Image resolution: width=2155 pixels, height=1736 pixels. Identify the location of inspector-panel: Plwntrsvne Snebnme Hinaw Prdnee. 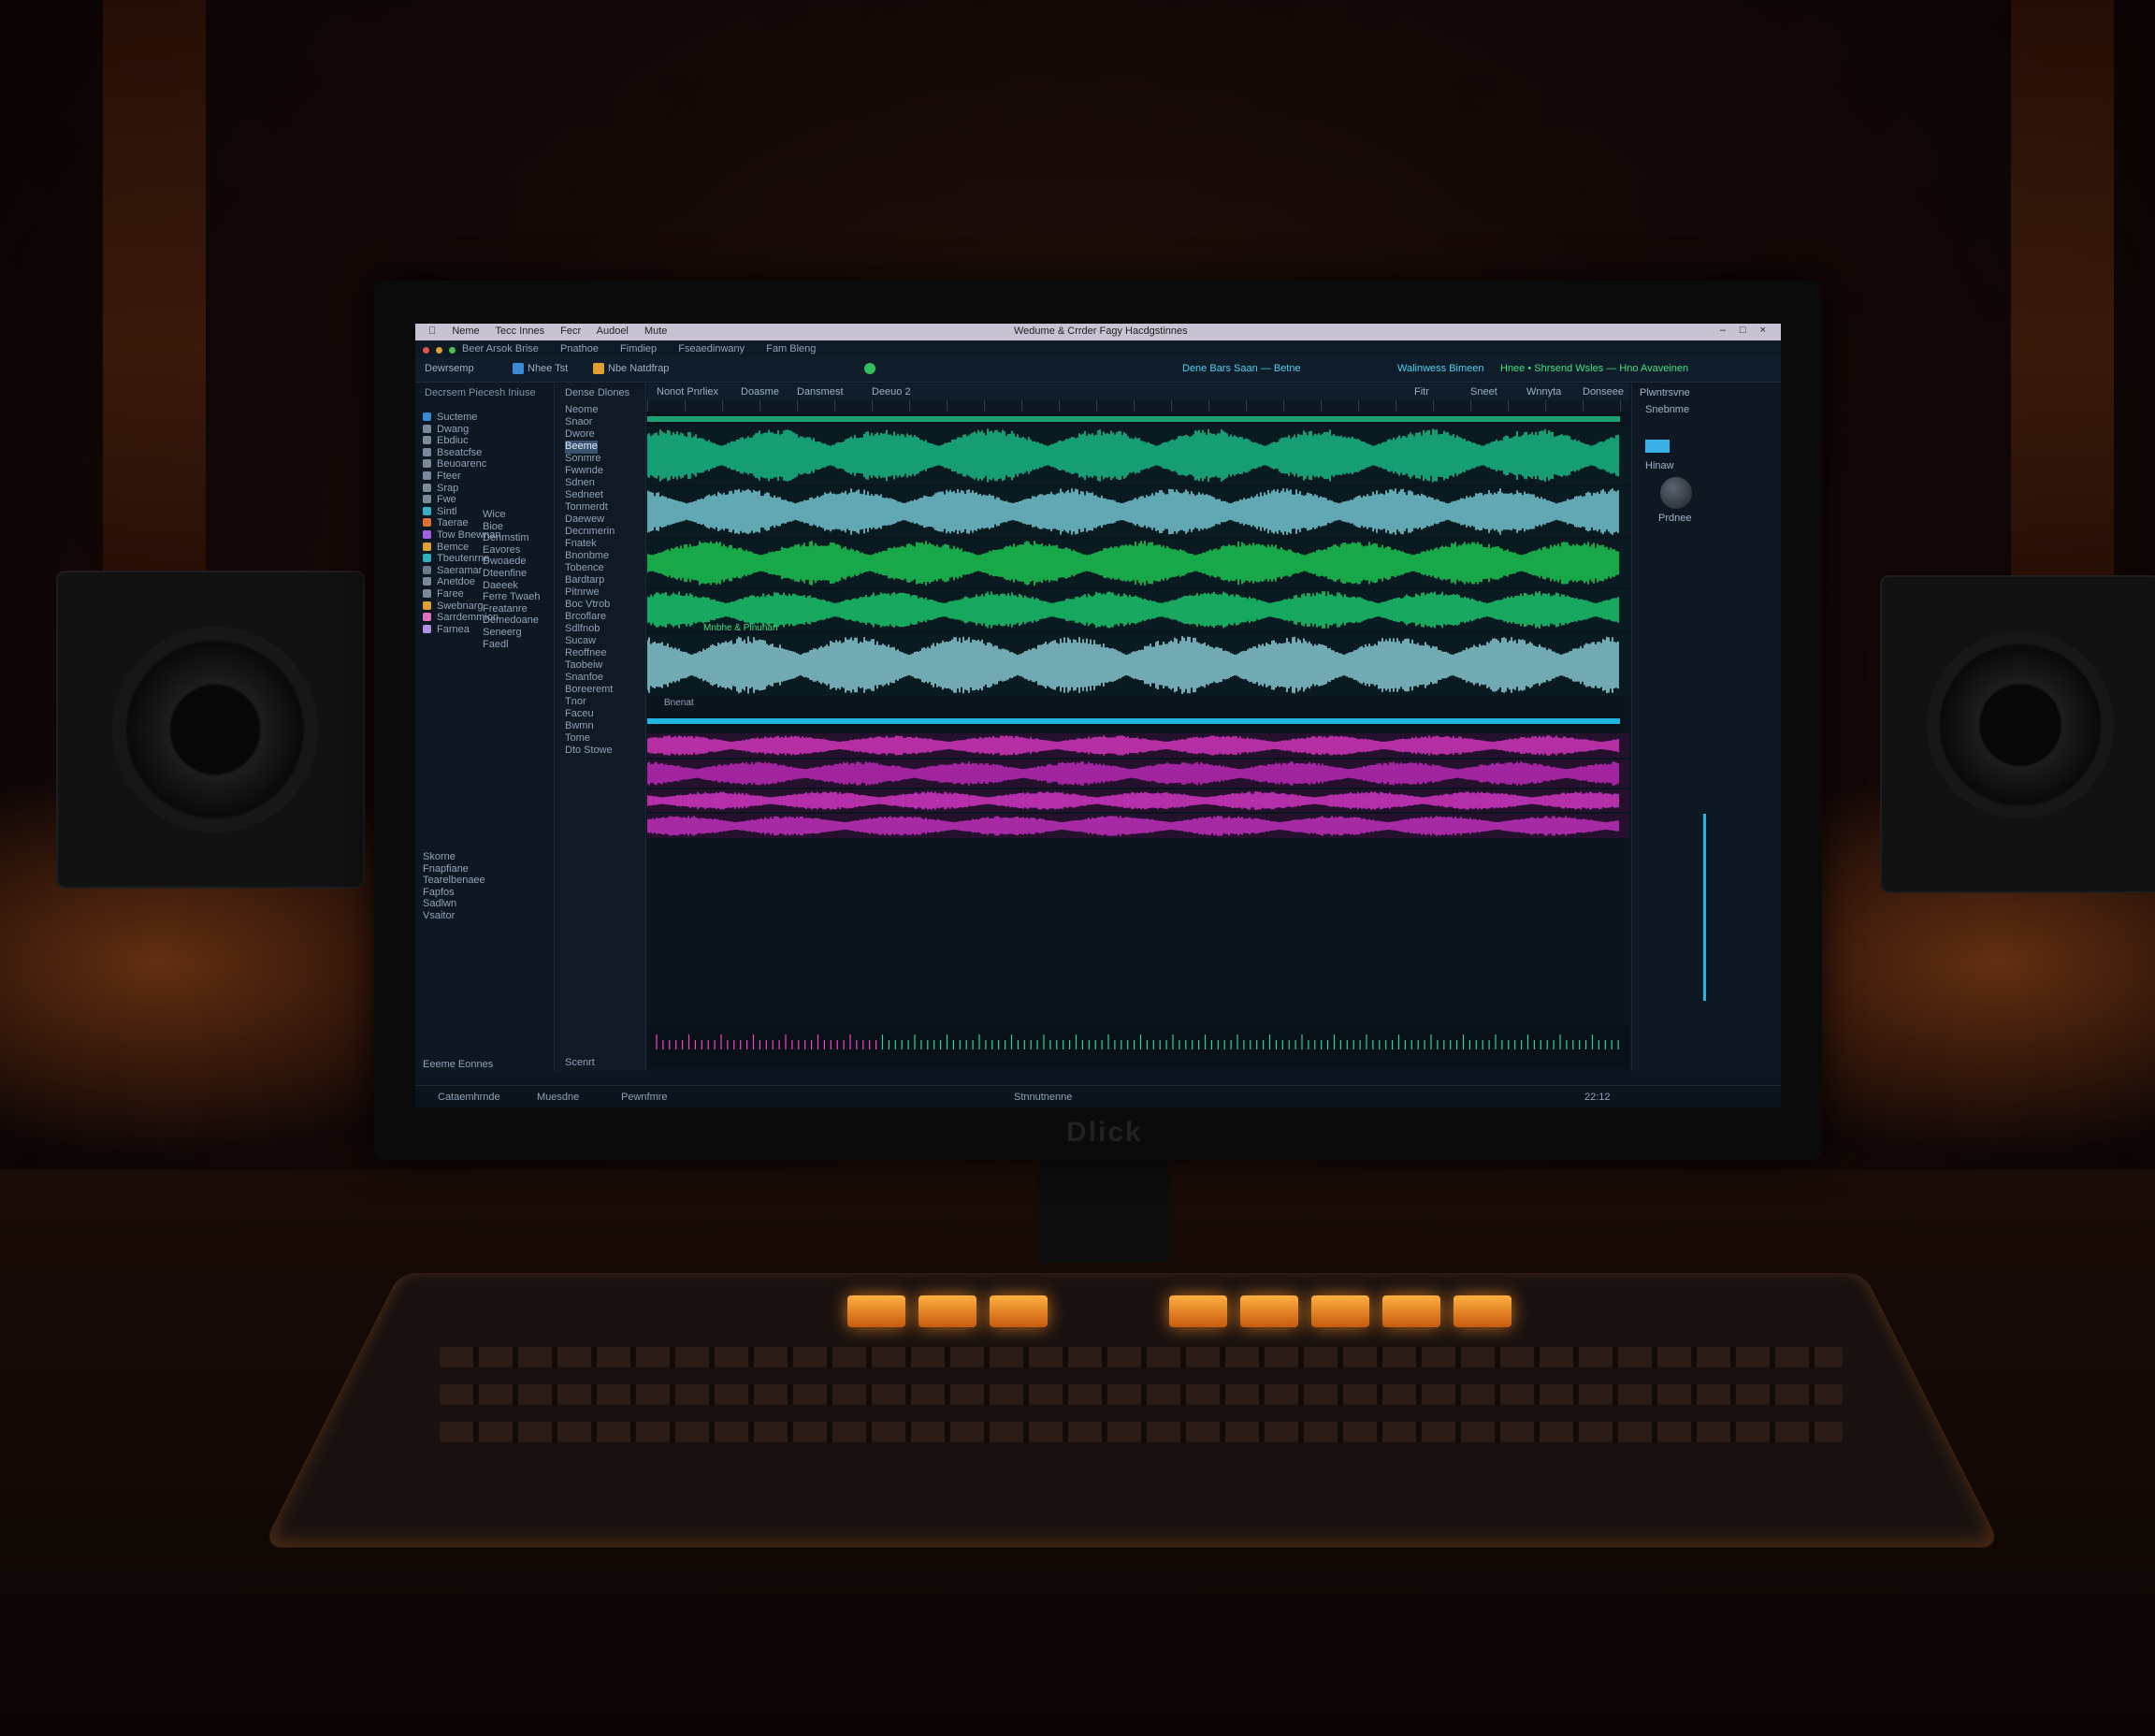
(1706, 727).